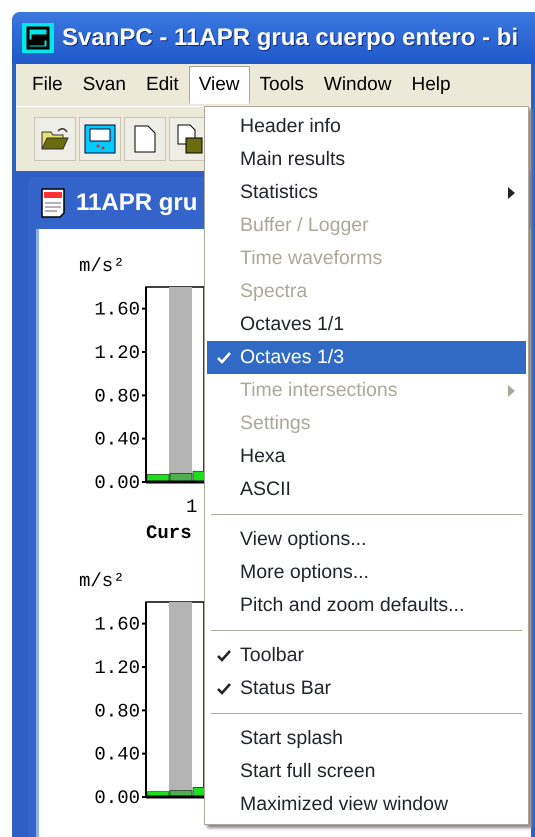 Image resolution: width=535 pixels, height=837 pixels. I want to click on menu-item: Window, so click(358, 85).